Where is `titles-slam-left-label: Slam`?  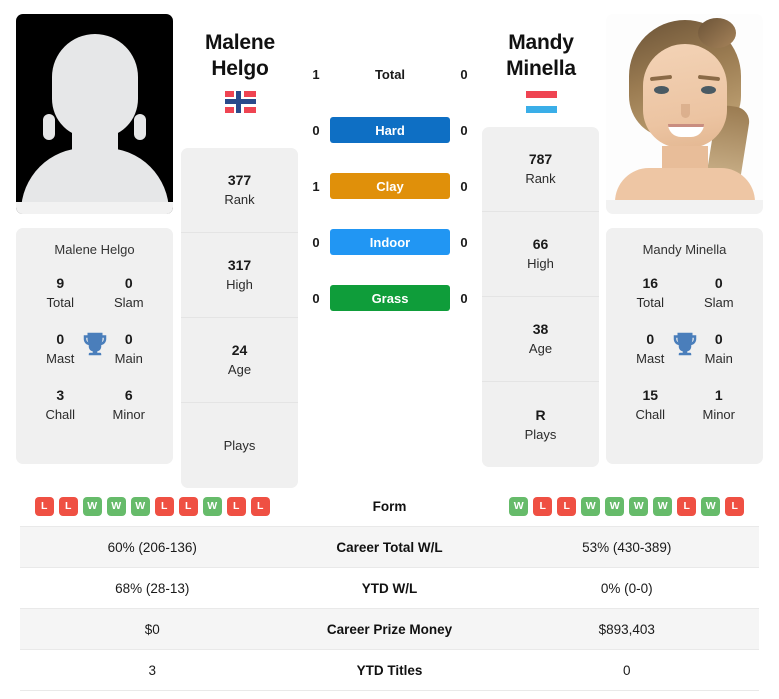 titles-slam-left-label: Slam is located at coordinates (128, 302).